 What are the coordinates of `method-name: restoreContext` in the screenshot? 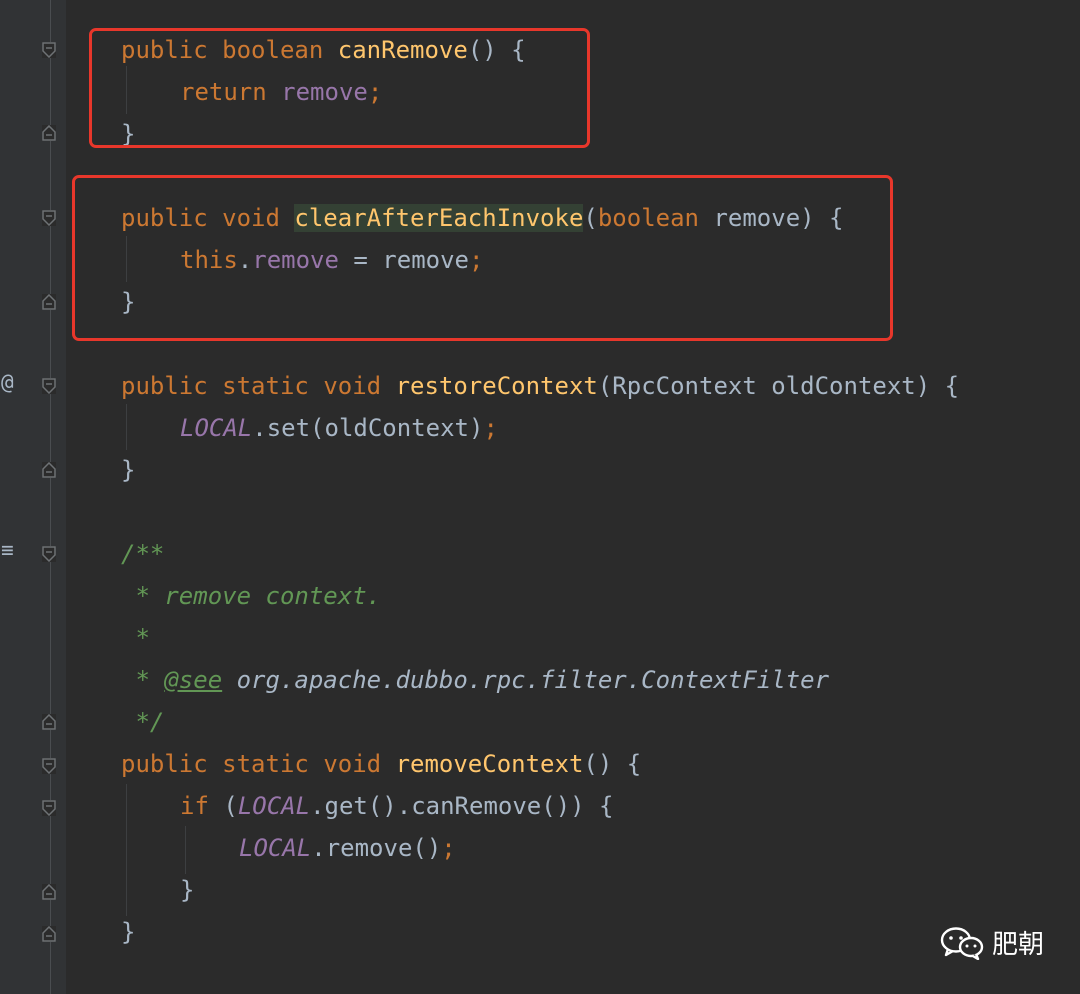 It's located at (496, 386).